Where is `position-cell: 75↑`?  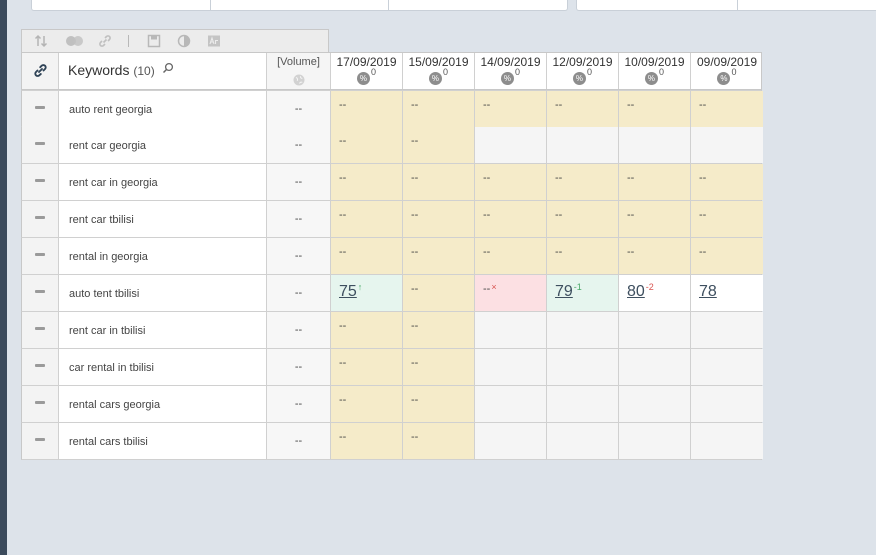
position-cell: 75↑ is located at coordinates (367, 293).